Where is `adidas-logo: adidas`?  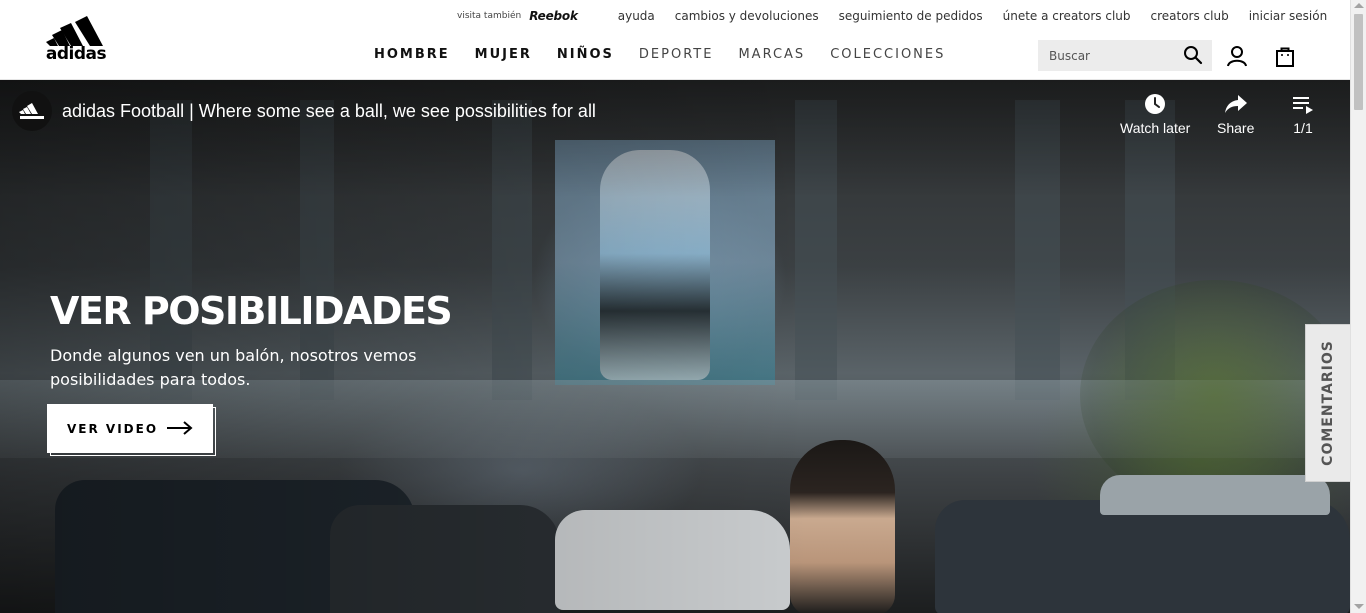
adidas-logo: adidas is located at coordinates (76, 41).